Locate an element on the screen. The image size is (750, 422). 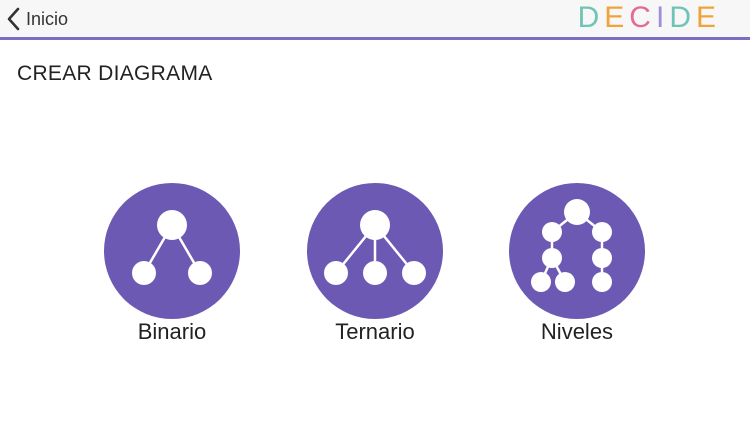
page-title: CREAR DIAGRAMA is located at coordinates (115, 73).